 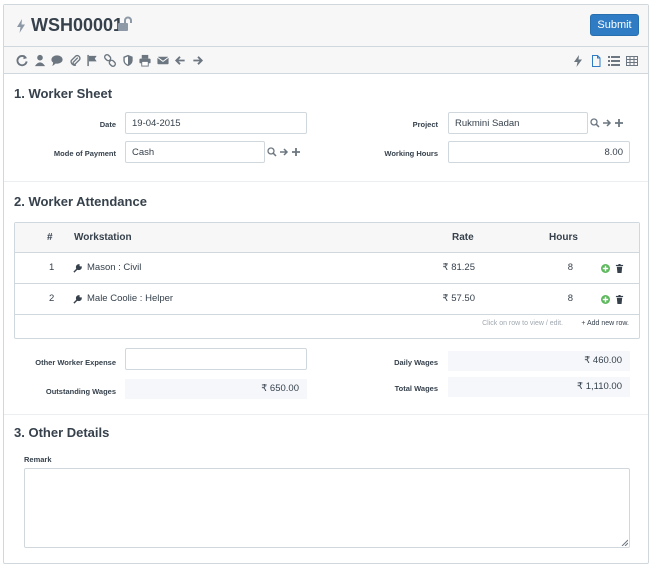 I want to click on date-field: 19-04-2015, so click(x=216, y=123).